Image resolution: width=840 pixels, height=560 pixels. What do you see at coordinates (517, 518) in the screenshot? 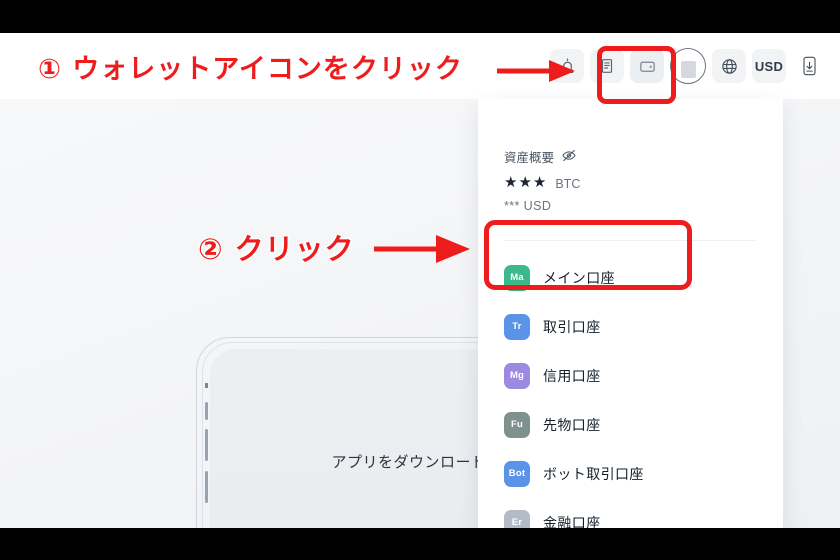
I see `account-badge: Er` at bounding box center [517, 518].